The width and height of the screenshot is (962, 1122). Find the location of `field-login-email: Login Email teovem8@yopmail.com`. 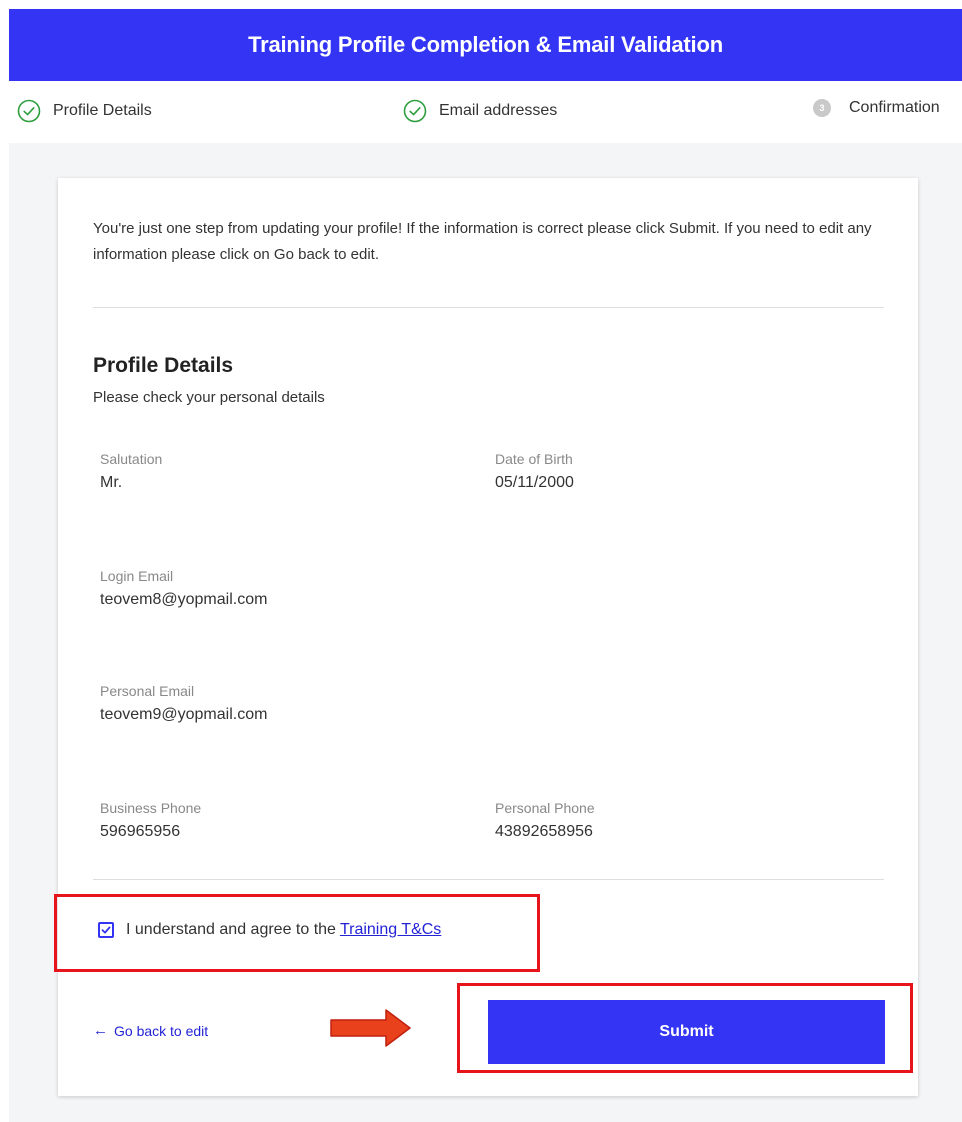

field-login-email: Login Email teovem8@yopmail.com is located at coordinates (183, 588).